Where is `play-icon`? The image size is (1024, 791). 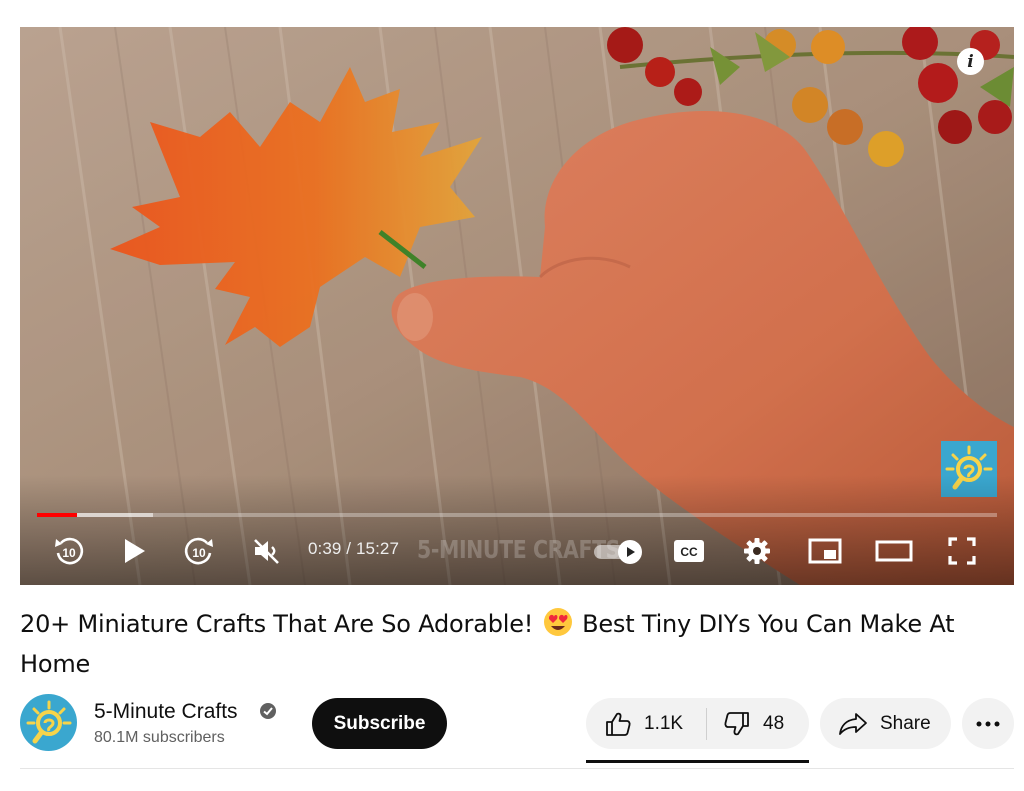
play-icon is located at coordinates (134, 551).